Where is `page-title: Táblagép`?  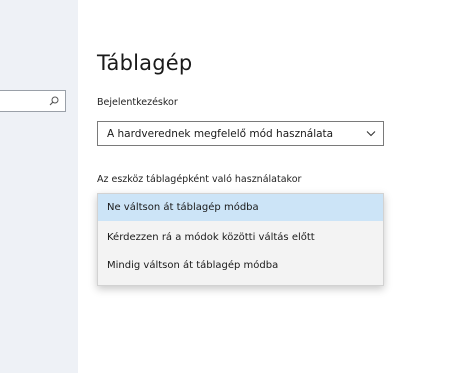
page-title: Táblagép is located at coordinates (145, 63).